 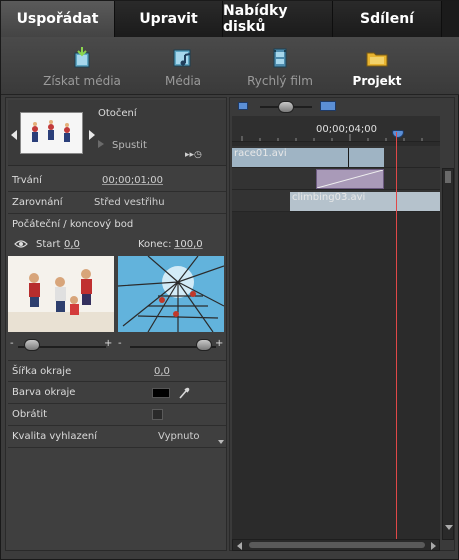 What do you see at coordinates (377, 59) in the screenshot?
I see `project-folder-icon` at bounding box center [377, 59].